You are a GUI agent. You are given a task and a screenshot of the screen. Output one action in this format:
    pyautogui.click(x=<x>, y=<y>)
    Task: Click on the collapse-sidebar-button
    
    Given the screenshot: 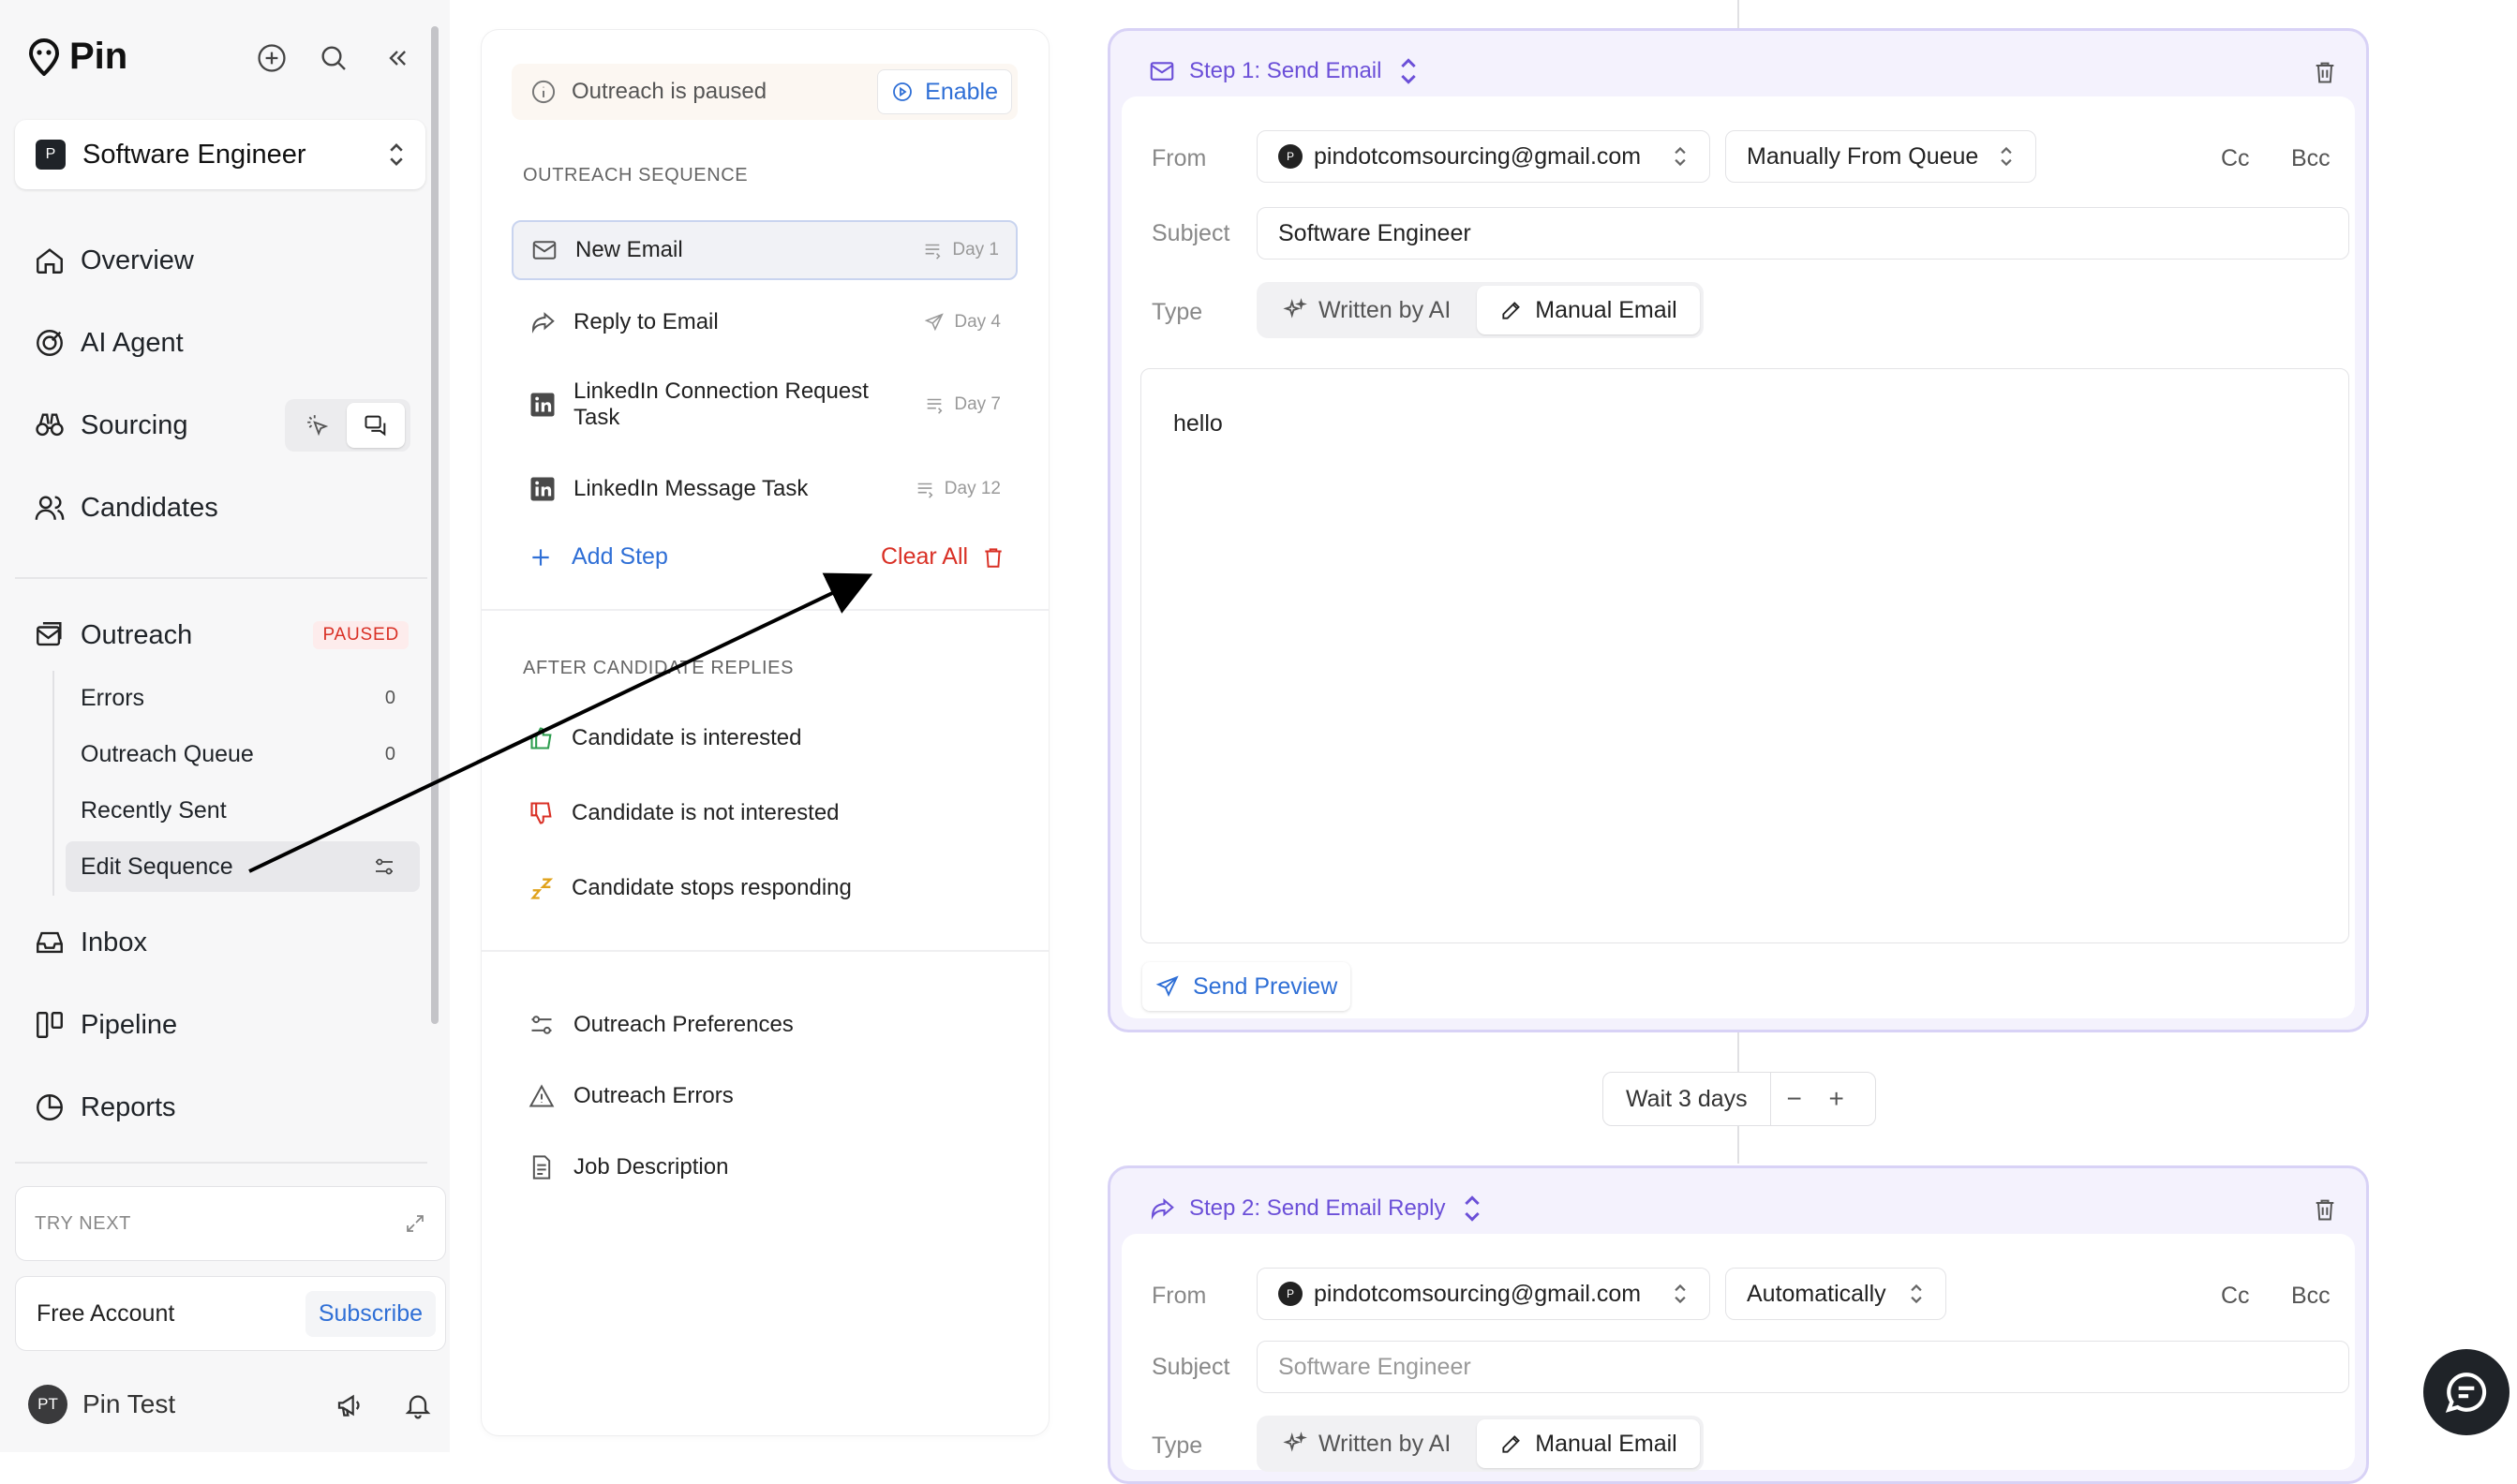 What is the action you would take?
    pyautogui.click(x=397, y=58)
    